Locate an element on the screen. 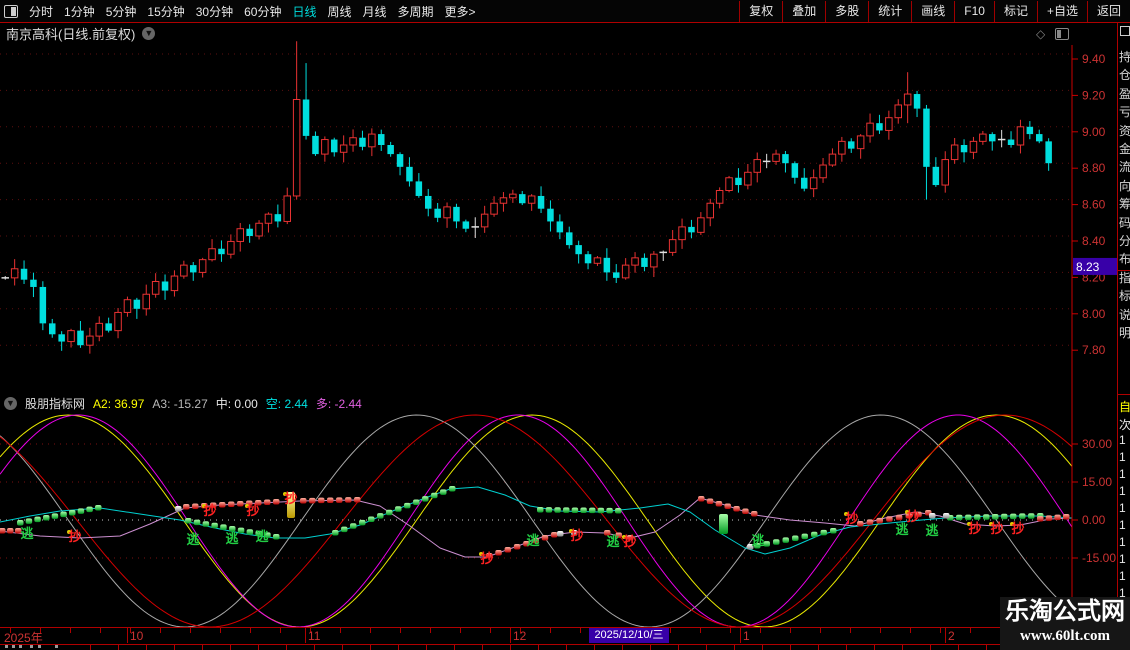 This screenshot has width=1130, height=650. menu-tool-画线: 画线 is located at coordinates (932, 11).